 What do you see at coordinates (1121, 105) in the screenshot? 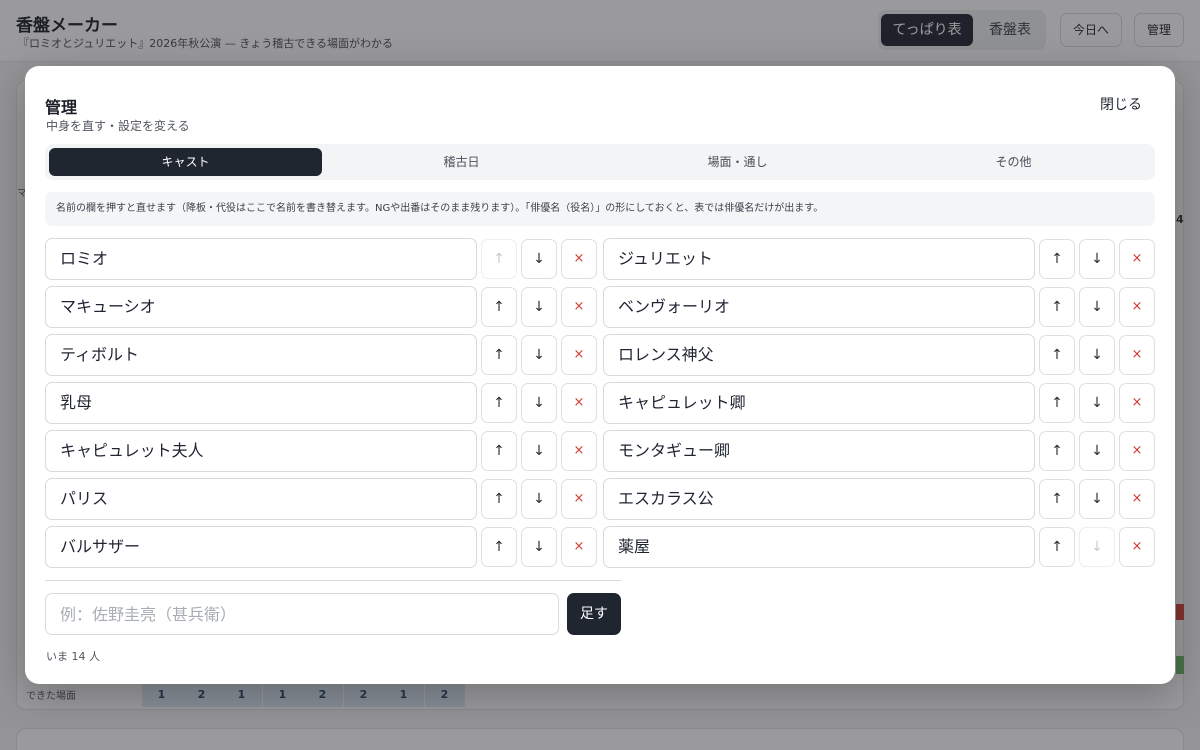
I see `close-button: 閉じる` at bounding box center [1121, 105].